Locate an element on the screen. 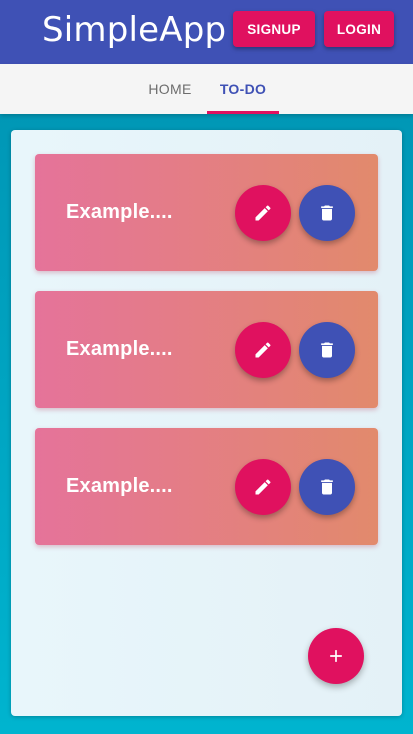 The image size is (413, 734). tab-todo: TO-DO is located at coordinates (243, 89).